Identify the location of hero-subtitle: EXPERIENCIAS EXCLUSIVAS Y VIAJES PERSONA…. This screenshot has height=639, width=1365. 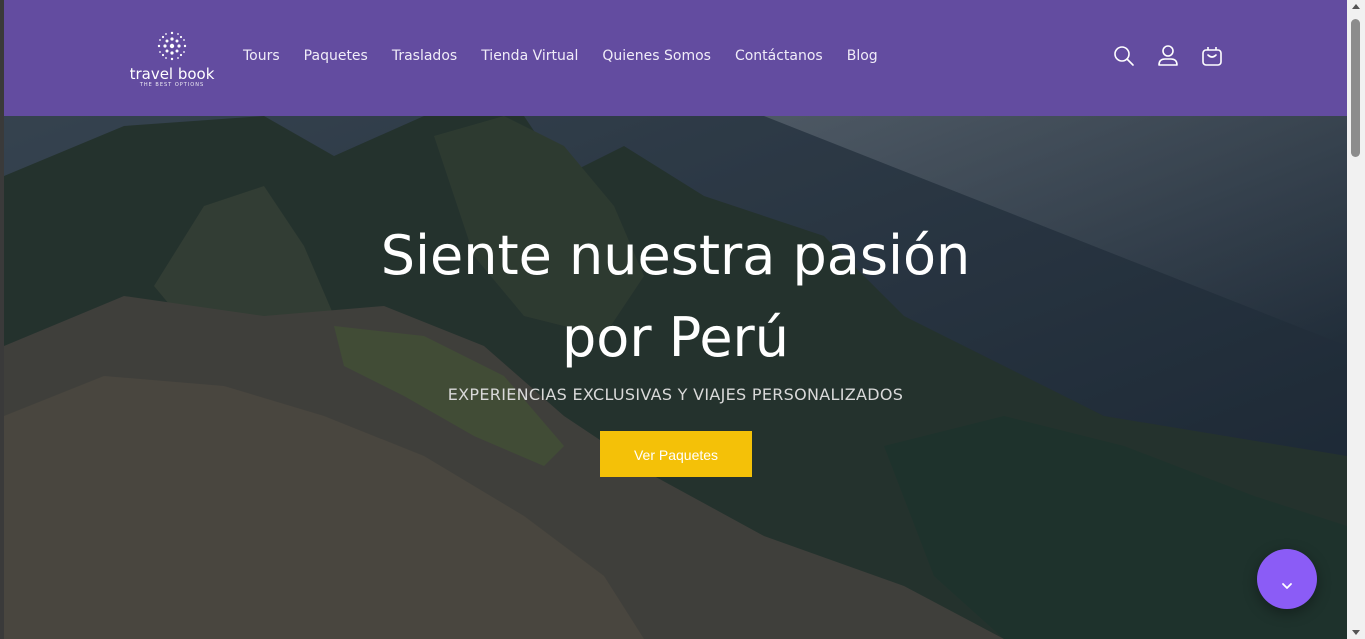
(675, 394).